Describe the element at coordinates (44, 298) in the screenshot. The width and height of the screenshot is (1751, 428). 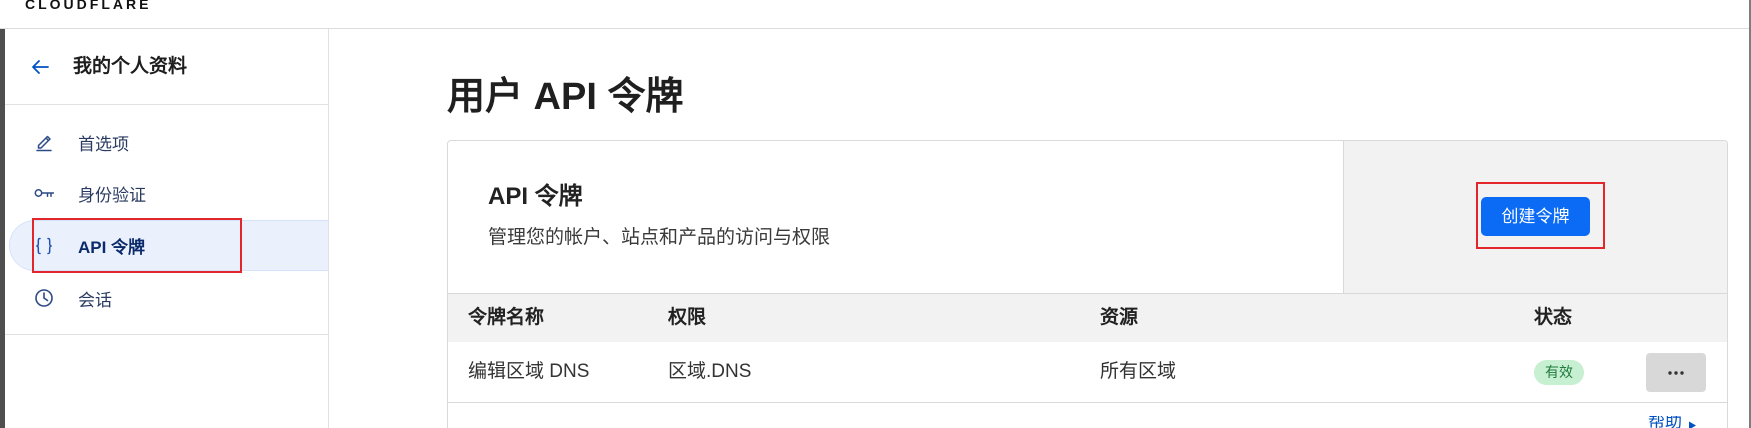
I see `clock-icon` at that location.